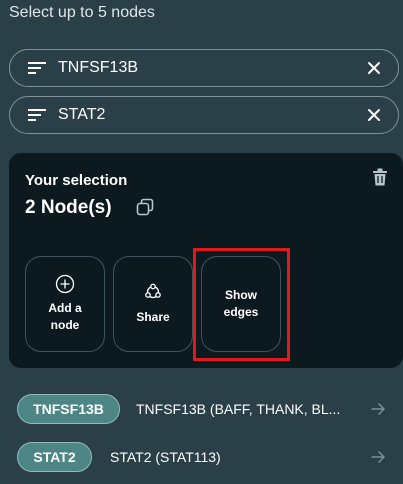 The width and height of the screenshot is (403, 484). I want to click on add-node-button: Add a node, so click(65, 304).